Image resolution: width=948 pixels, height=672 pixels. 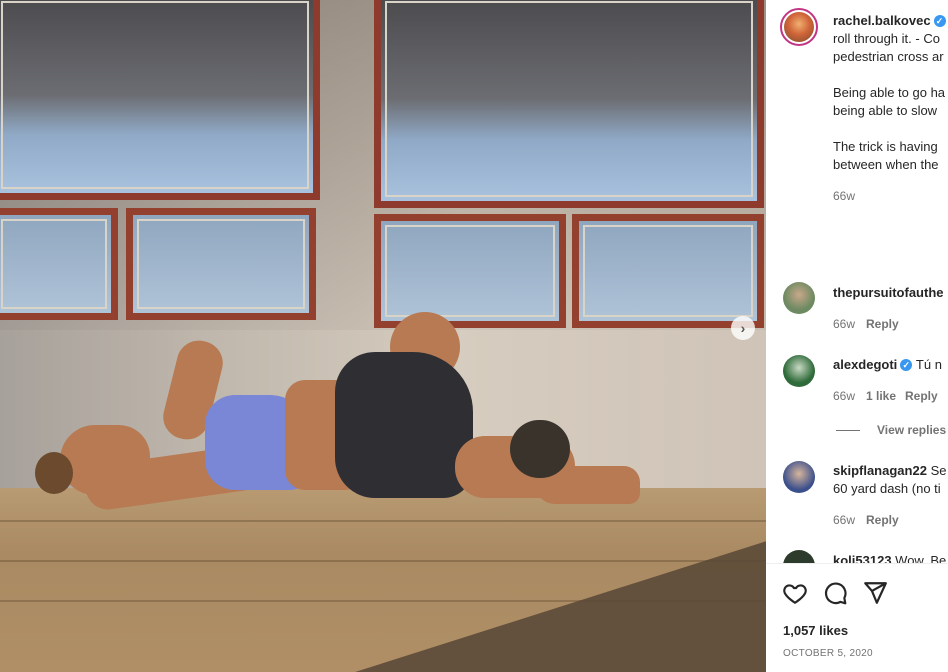 I want to click on caption-line-2: pedestrian cross ar, so click(x=888, y=56).